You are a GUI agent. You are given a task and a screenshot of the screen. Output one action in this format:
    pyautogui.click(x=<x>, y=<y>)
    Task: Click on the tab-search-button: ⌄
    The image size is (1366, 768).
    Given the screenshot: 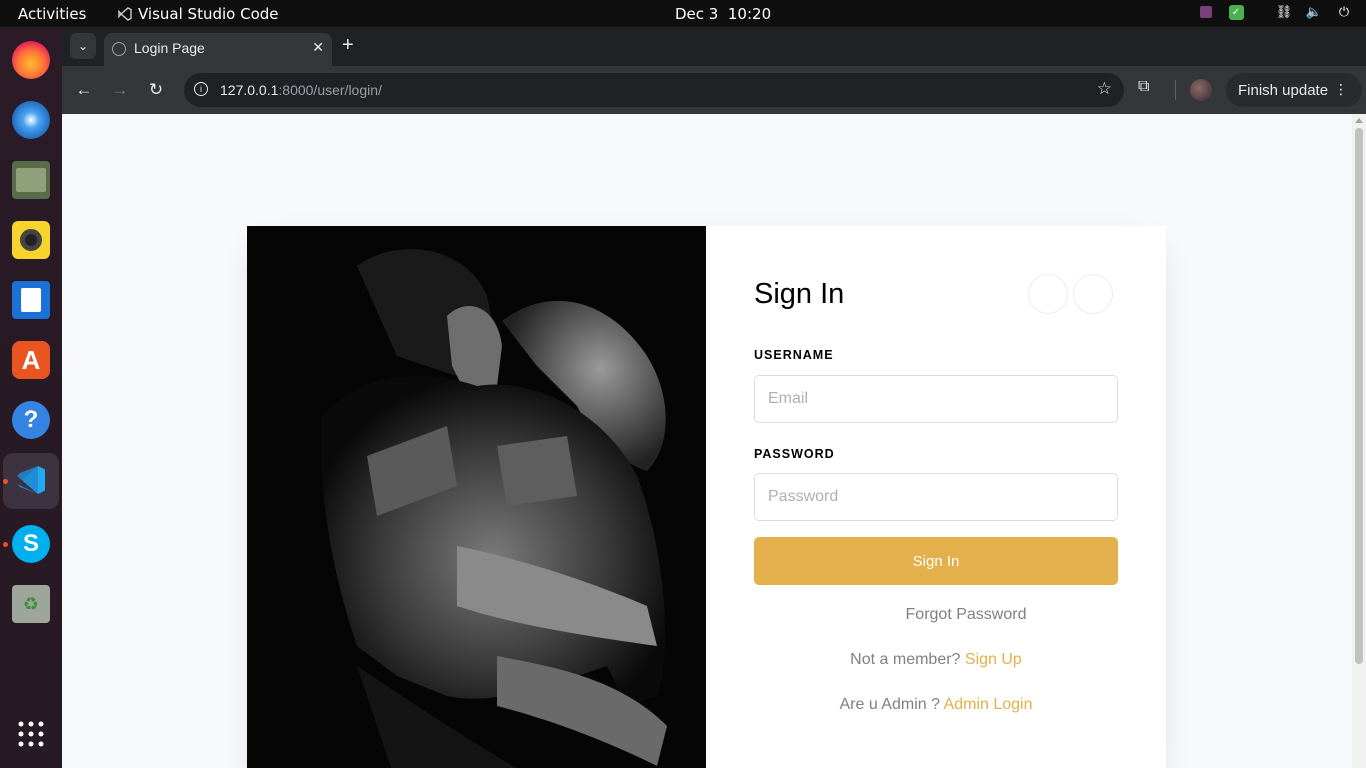 What is the action you would take?
    pyautogui.click(x=83, y=46)
    